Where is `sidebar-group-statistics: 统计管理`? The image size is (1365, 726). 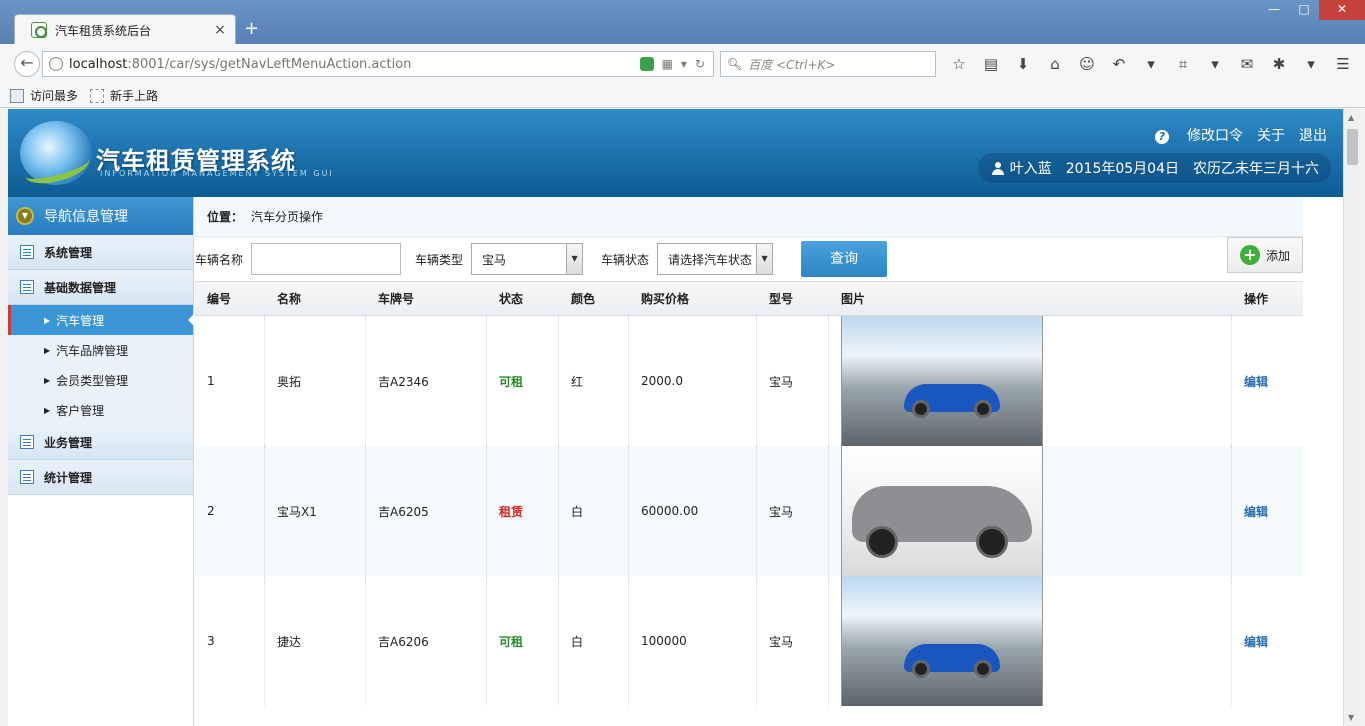
sidebar-group-statistics: 统计管理 is located at coordinates (100, 477).